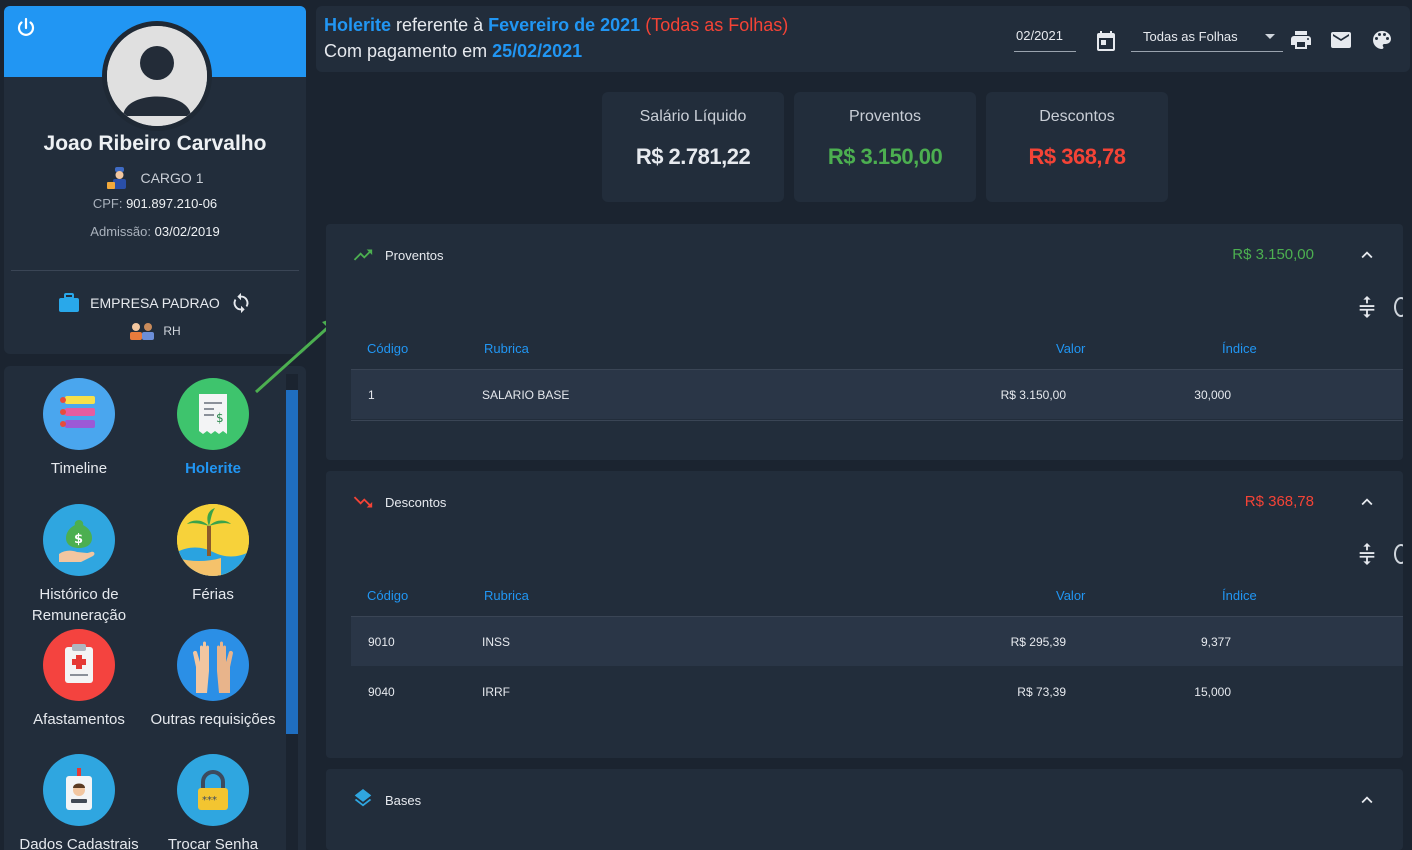  I want to click on briefcase-icon, so click(69, 302).